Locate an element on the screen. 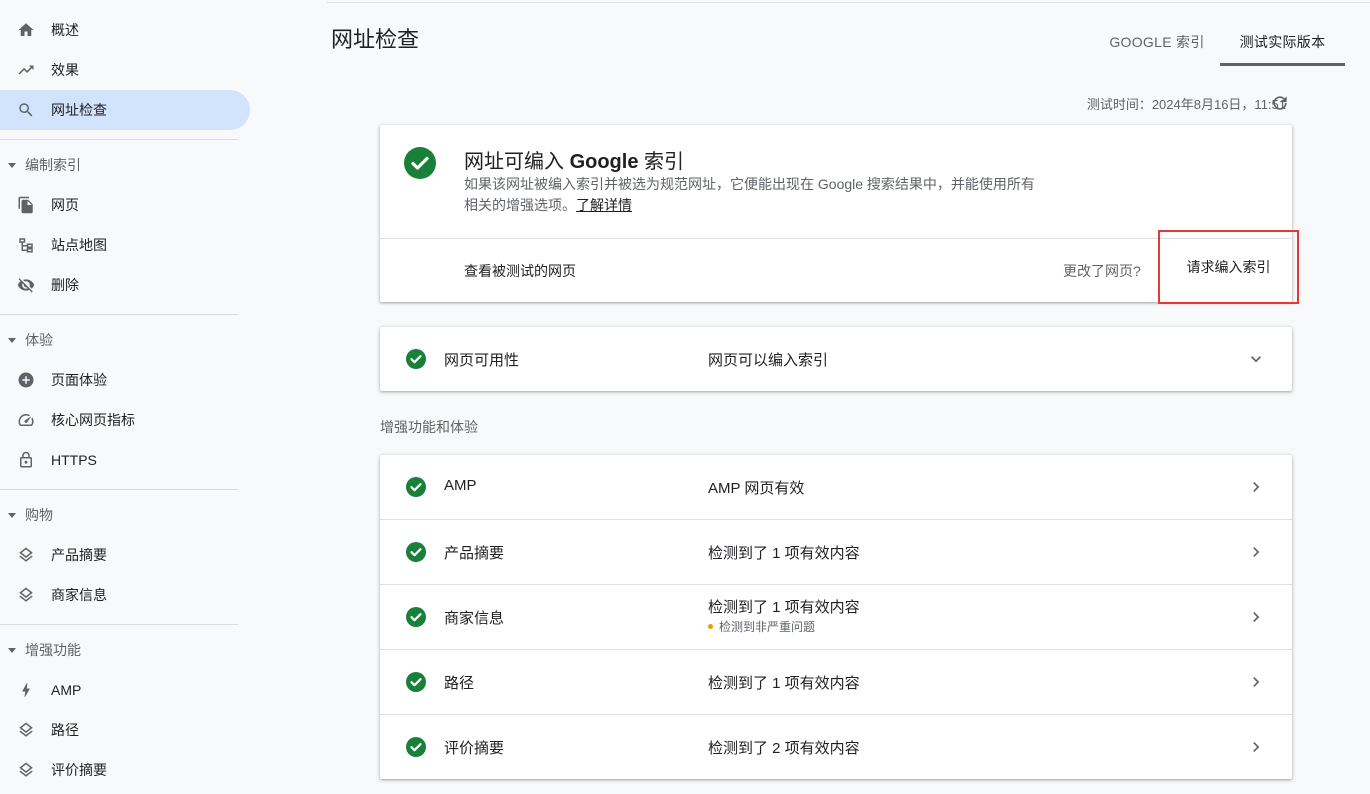  row-value: AMP 网页有效 is located at coordinates (756, 488).